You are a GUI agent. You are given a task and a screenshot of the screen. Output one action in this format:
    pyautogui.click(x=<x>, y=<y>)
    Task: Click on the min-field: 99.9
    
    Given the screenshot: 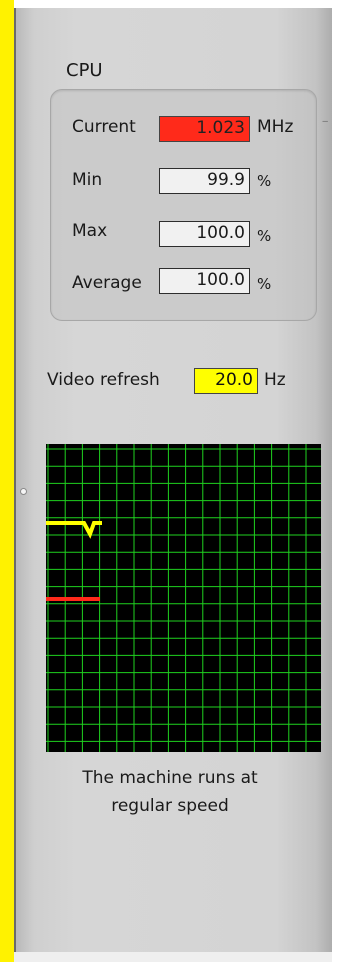 What is the action you would take?
    pyautogui.click(x=204, y=181)
    